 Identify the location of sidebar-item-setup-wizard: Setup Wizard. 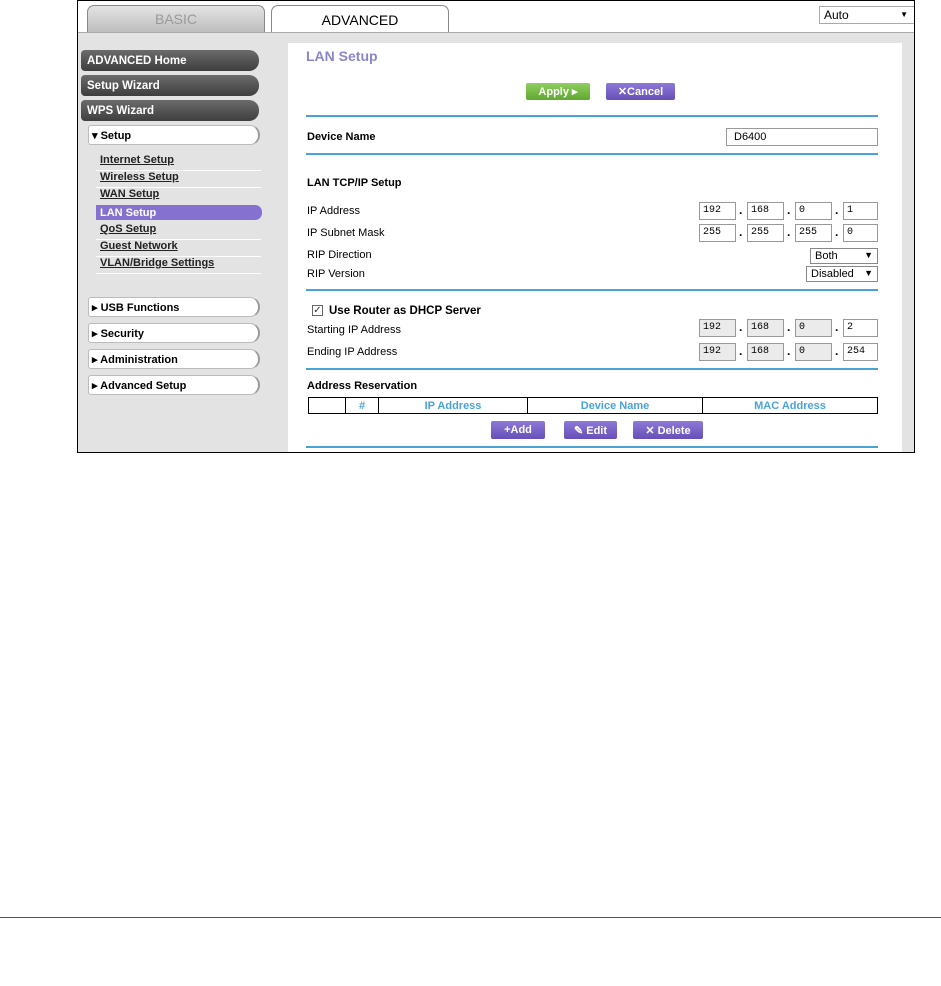
(170, 85).